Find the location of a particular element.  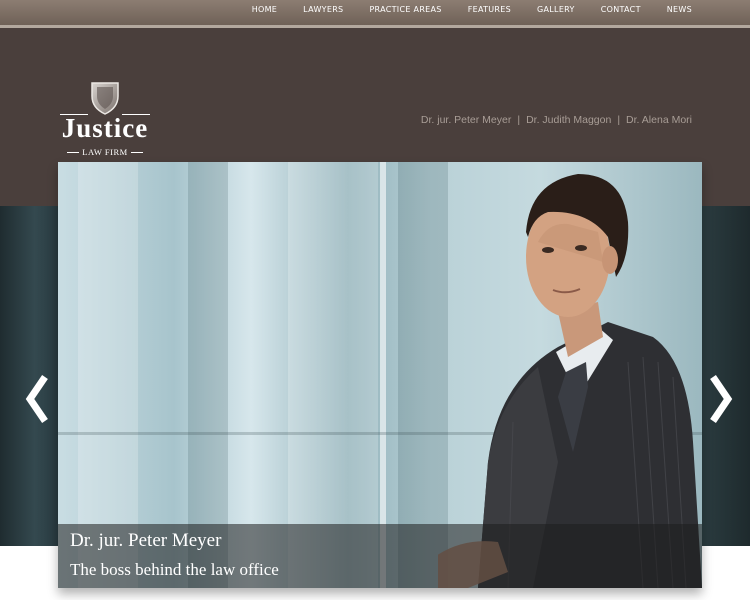

nav-item-contact: CONTACT is located at coordinates (621, 12).